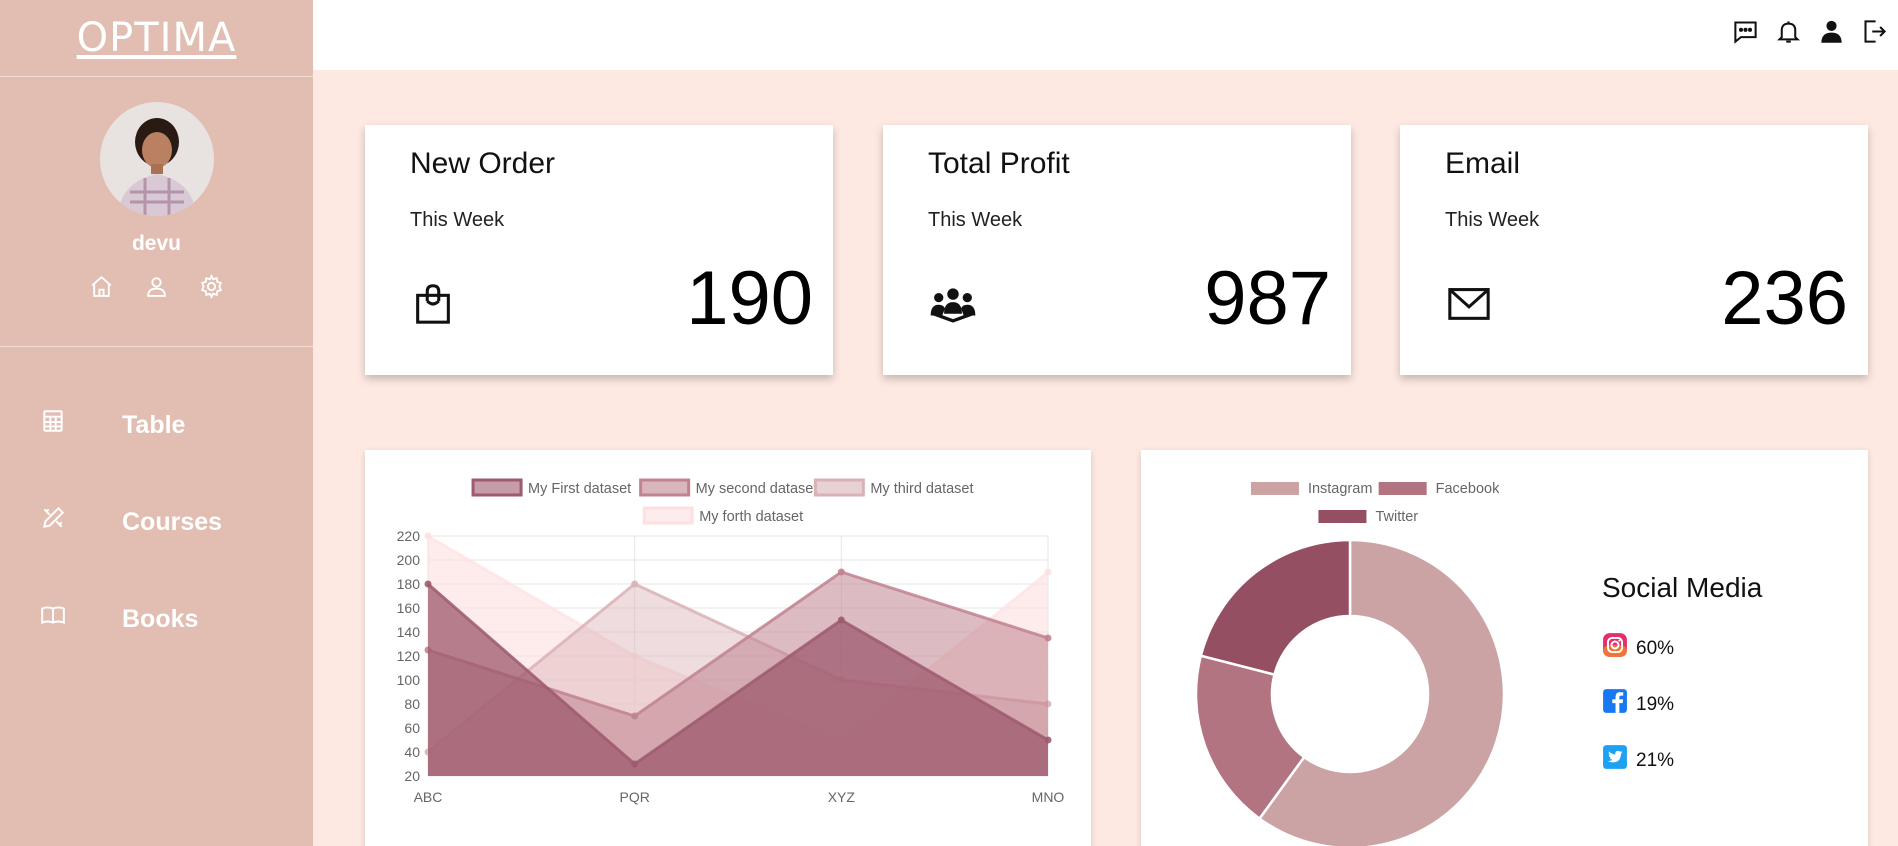  I want to click on bell-icon, so click(1788, 33).